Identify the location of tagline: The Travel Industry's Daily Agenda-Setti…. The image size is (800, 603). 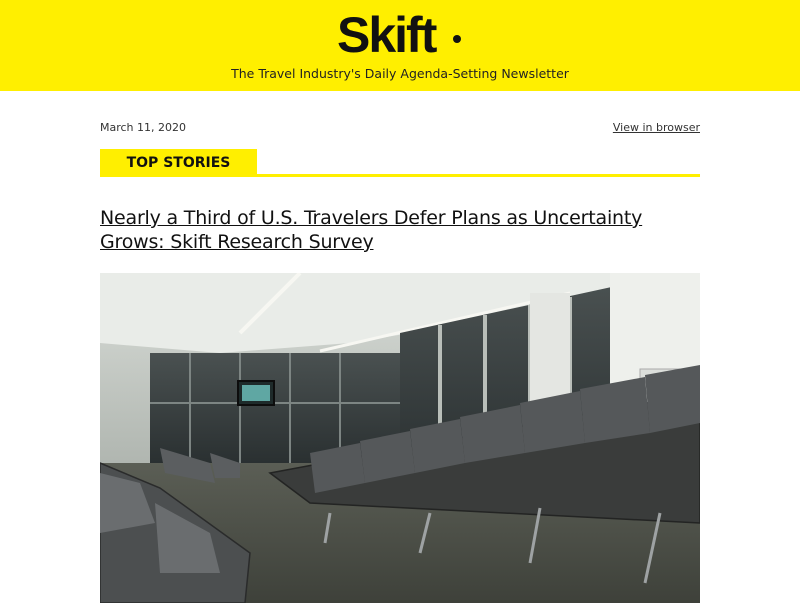
(400, 73).